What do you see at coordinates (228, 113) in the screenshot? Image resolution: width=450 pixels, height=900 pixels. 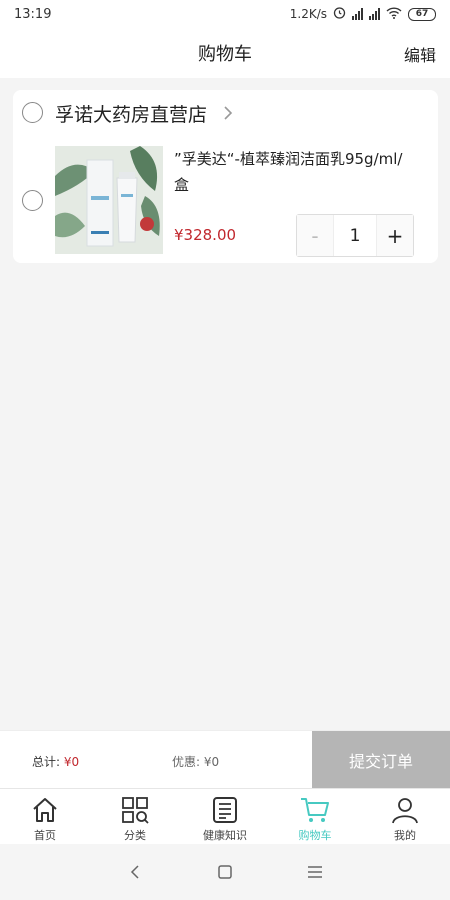 I see `chevron-right-icon` at bounding box center [228, 113].